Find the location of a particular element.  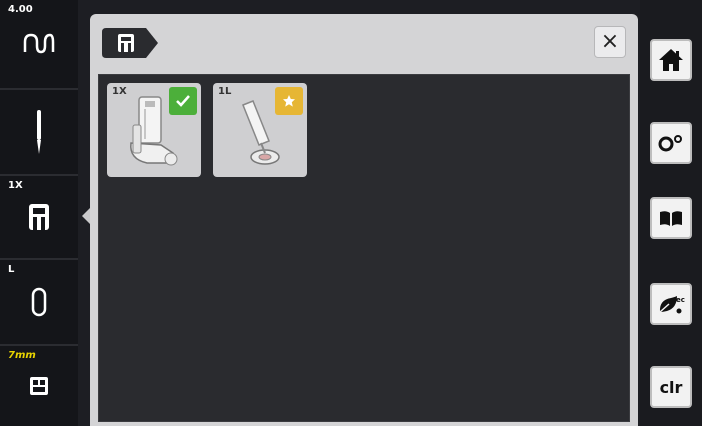

eco-icon: eco is located at coordinates (672, 305).